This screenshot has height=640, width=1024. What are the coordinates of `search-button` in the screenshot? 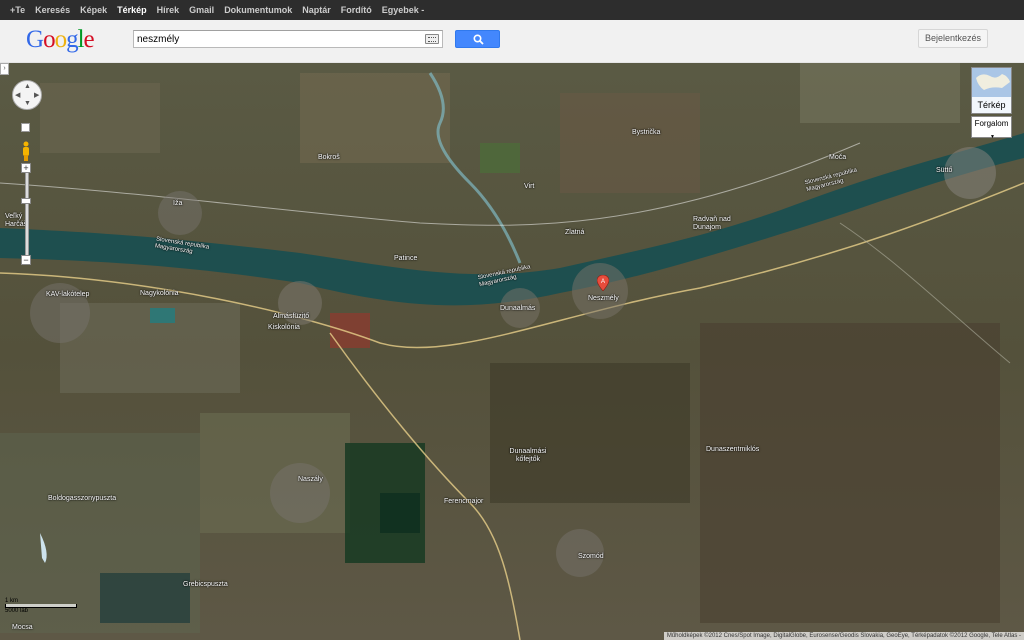 It's located at (477, 39).